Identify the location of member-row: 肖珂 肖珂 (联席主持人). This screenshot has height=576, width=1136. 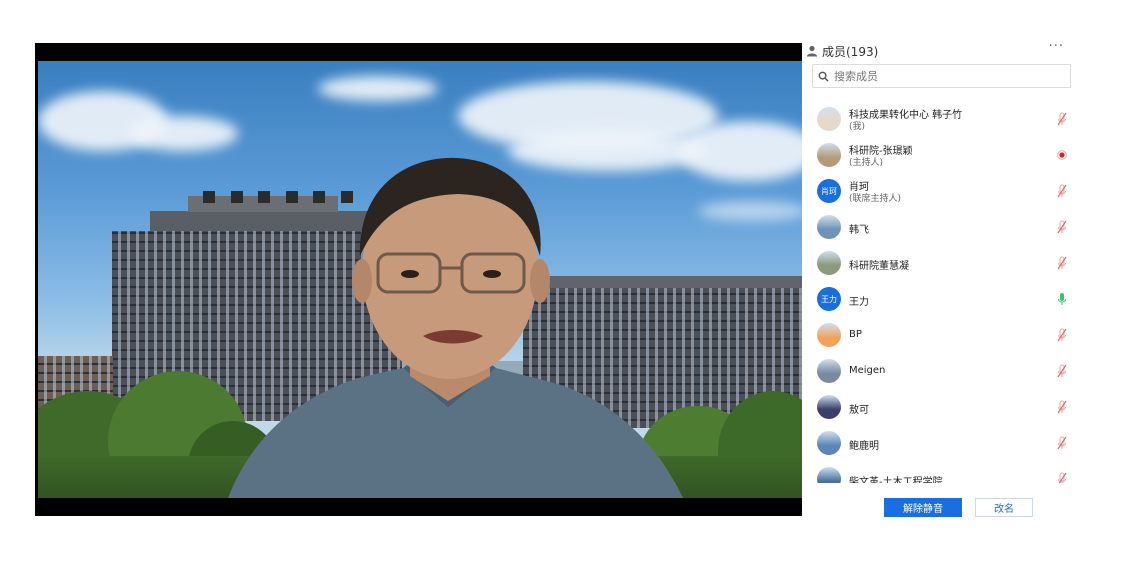
(937, 191).